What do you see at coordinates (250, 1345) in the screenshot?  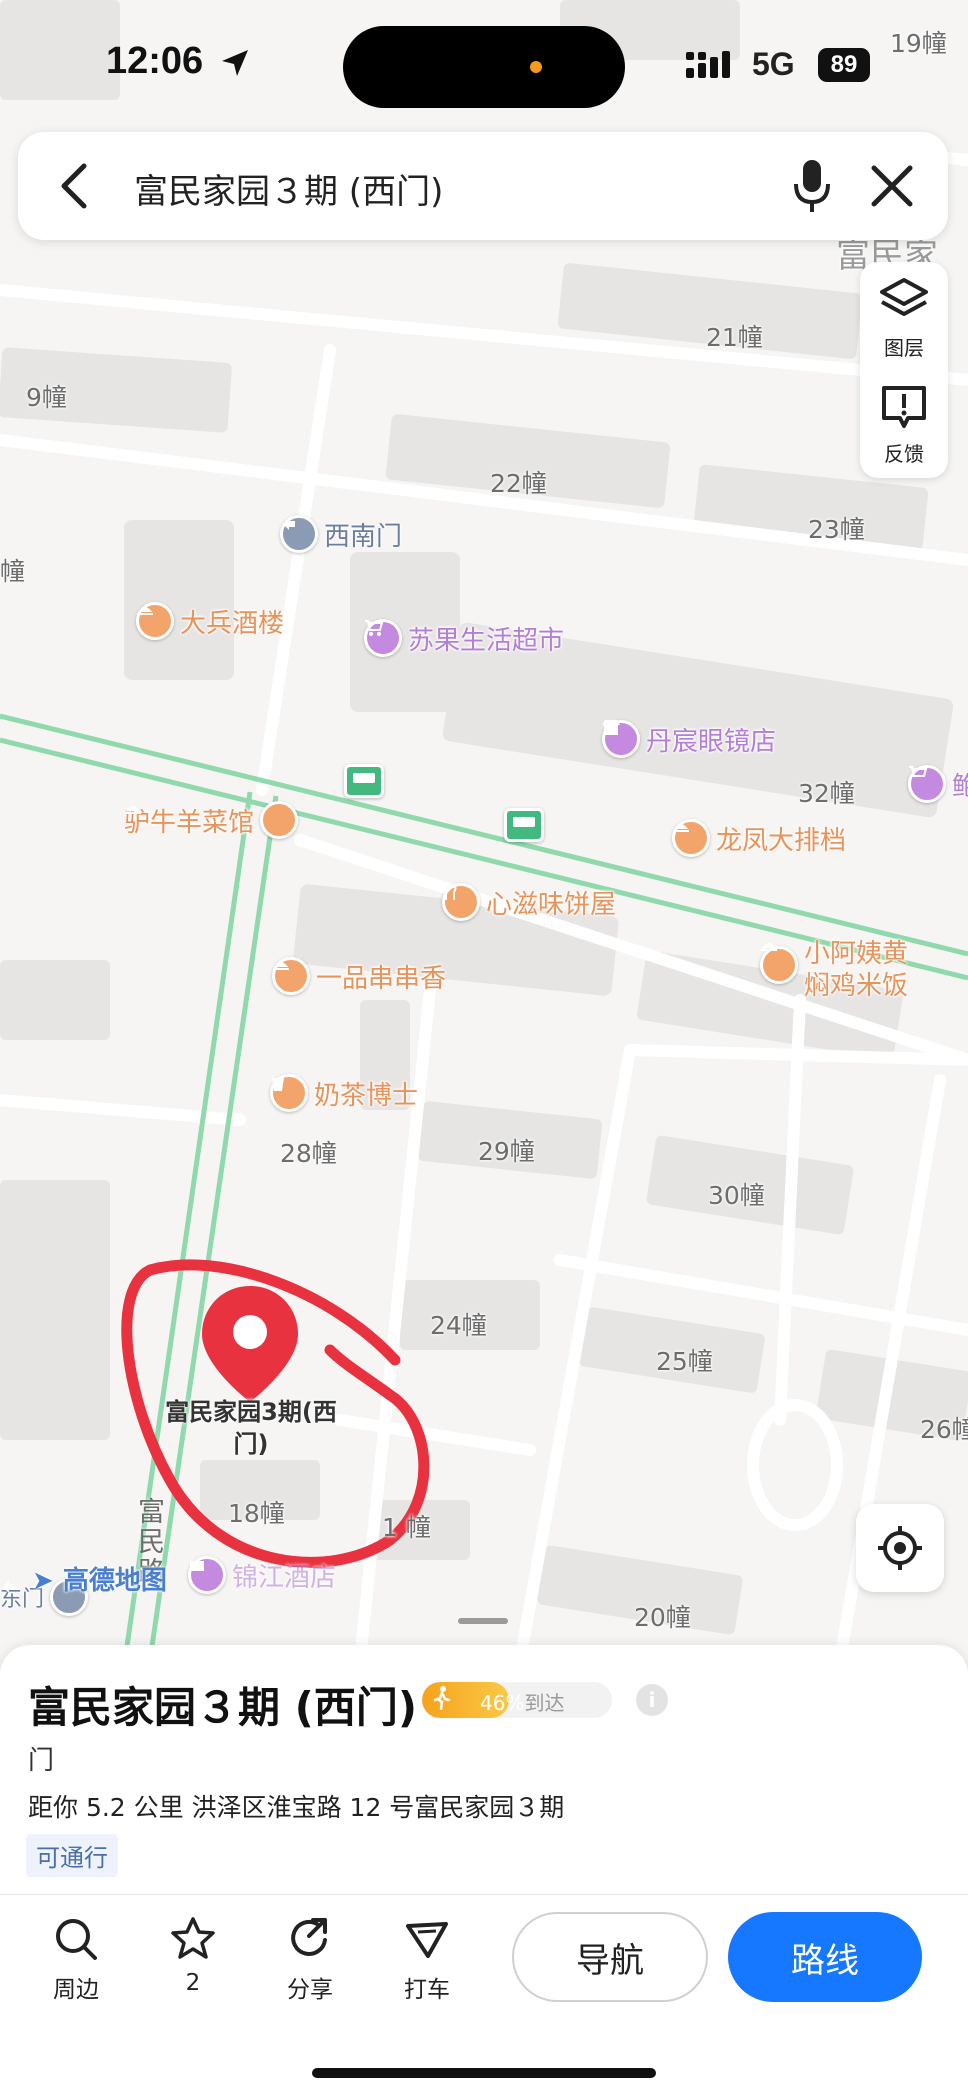 I see `location-pin-icon` at bounding box center [250, 1345].